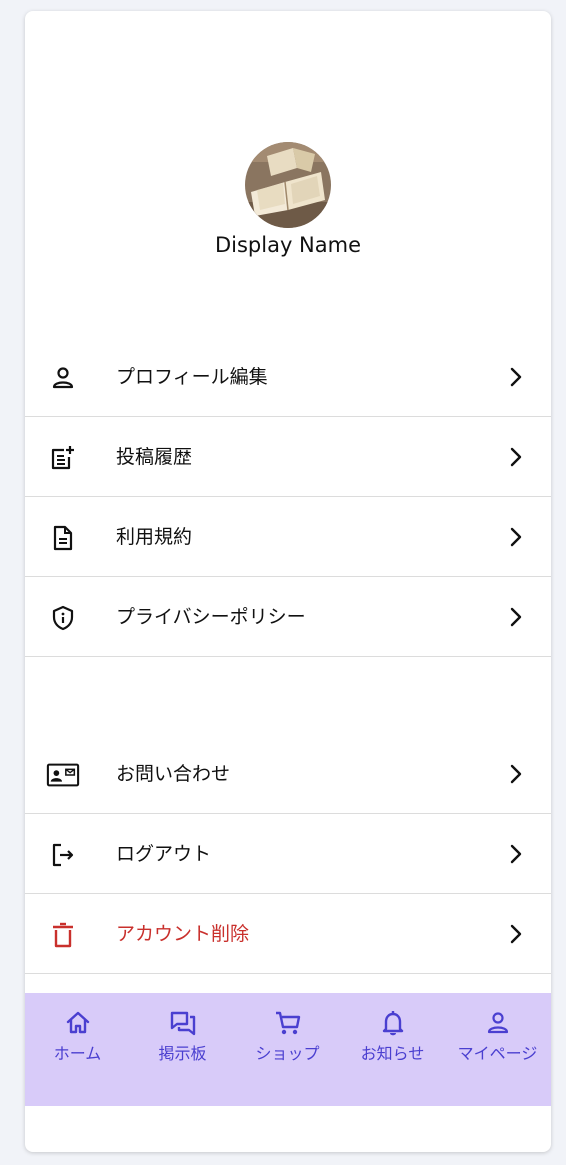  What do you see at coordinates (287, 1023) in the screenshot?
I see `cart-icon` at bounding box center [287, 1023].